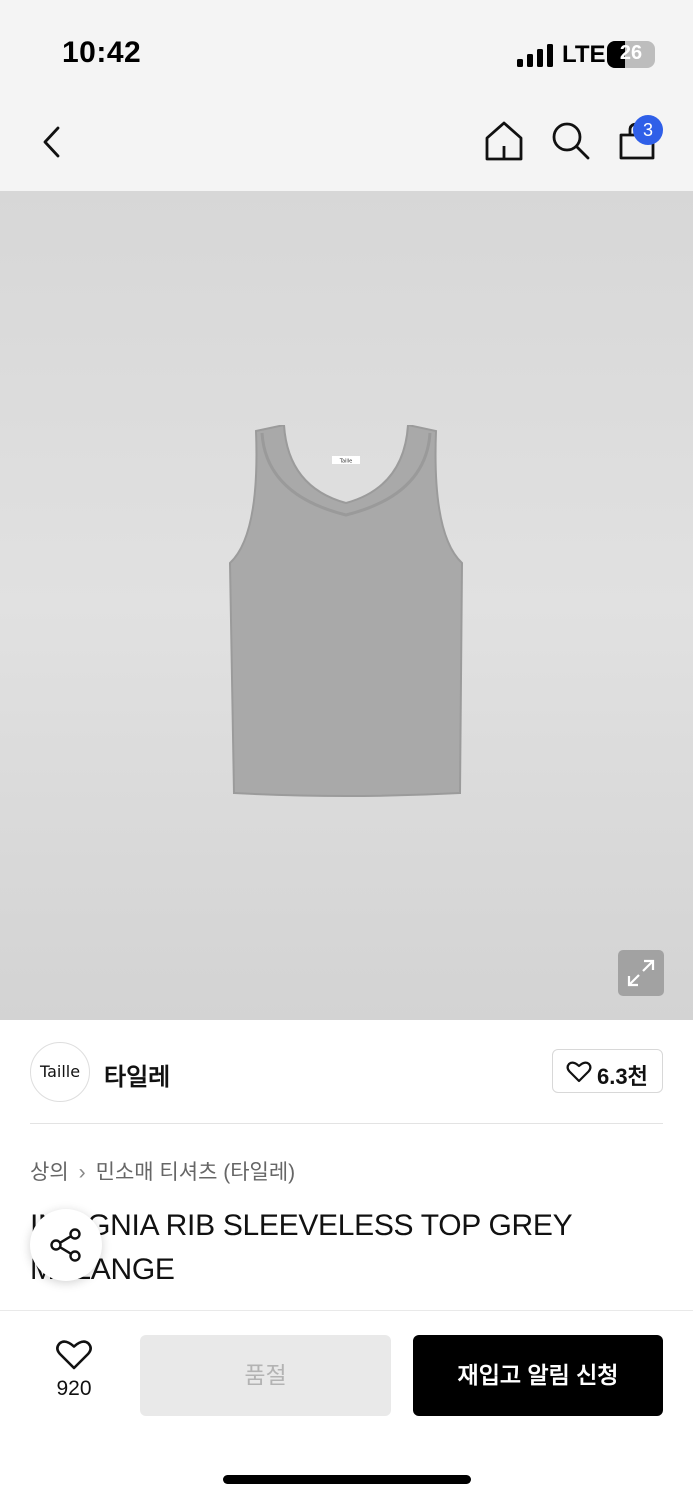  What do you see at coordinates (538, 1375) in the screenshot?
I see `restock-alert-button: 재입고 알림 신청` at bounding box center [538, 1375].